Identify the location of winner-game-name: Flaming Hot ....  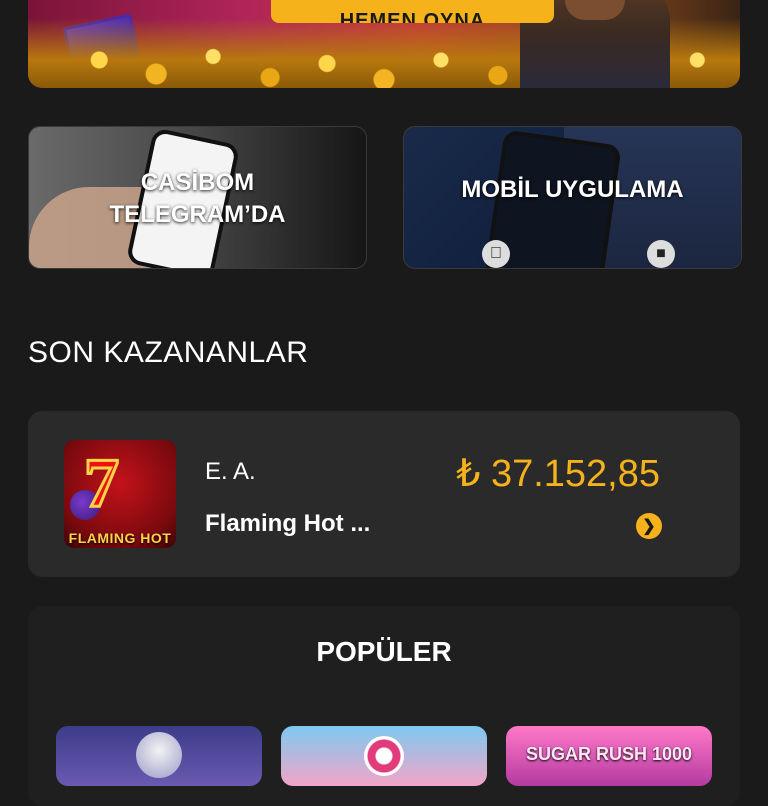
(288, 523).